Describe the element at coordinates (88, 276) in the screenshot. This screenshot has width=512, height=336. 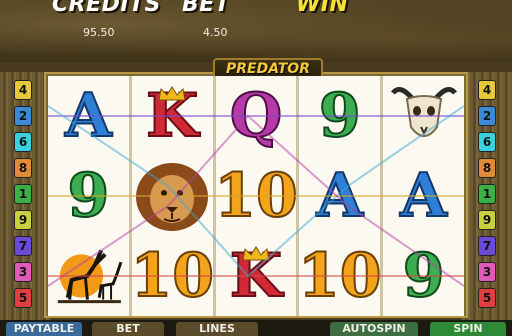
I see `symbol-antelope-icon` at that location.